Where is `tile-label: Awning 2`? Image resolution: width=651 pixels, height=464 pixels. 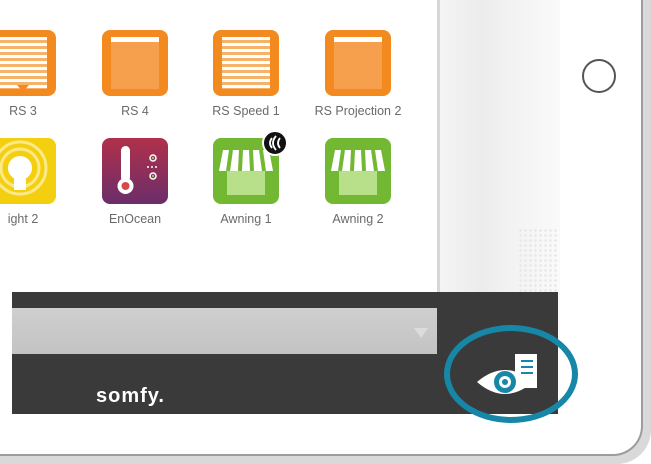
tile-label: Awning 2 is located at coordinates (358, 219).